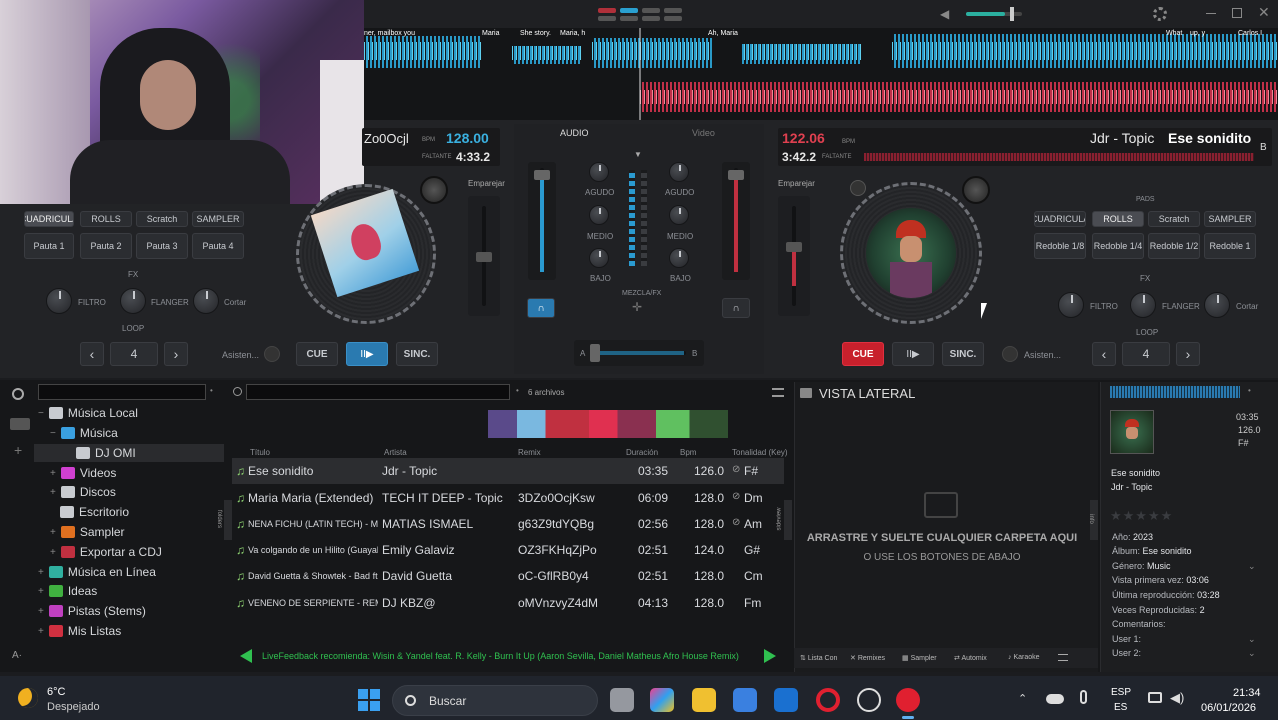  What do you see at coordinates (1188, 354) in the screenshot?
I see `loop-next-button: ›` at bounding box center [1188, 354].